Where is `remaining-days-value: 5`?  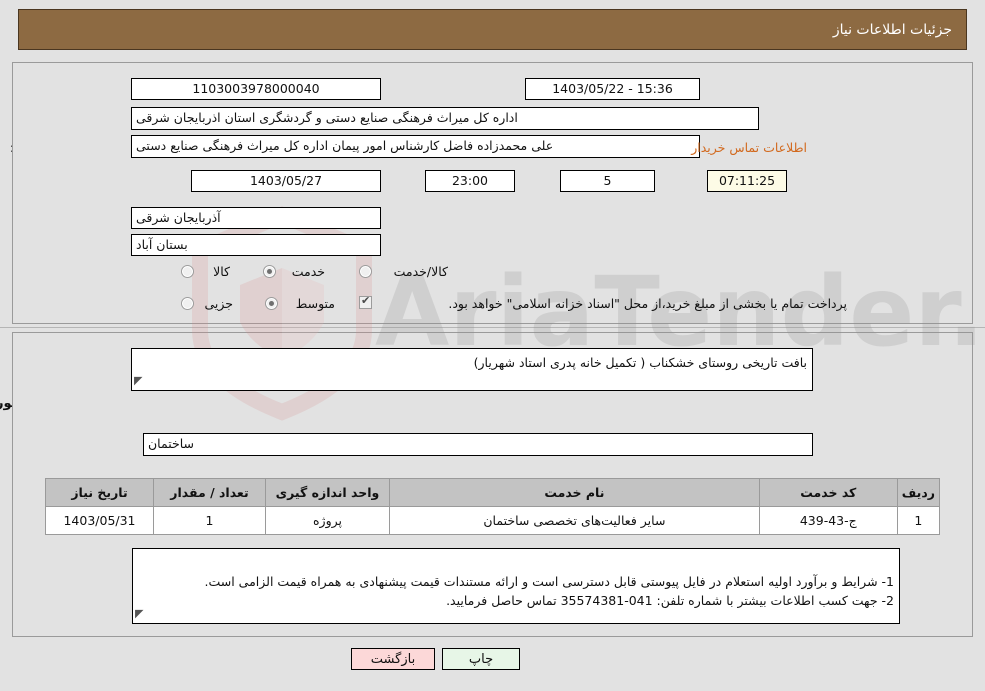 remaining-days-value: 5 is located at coordinates (607, 181).